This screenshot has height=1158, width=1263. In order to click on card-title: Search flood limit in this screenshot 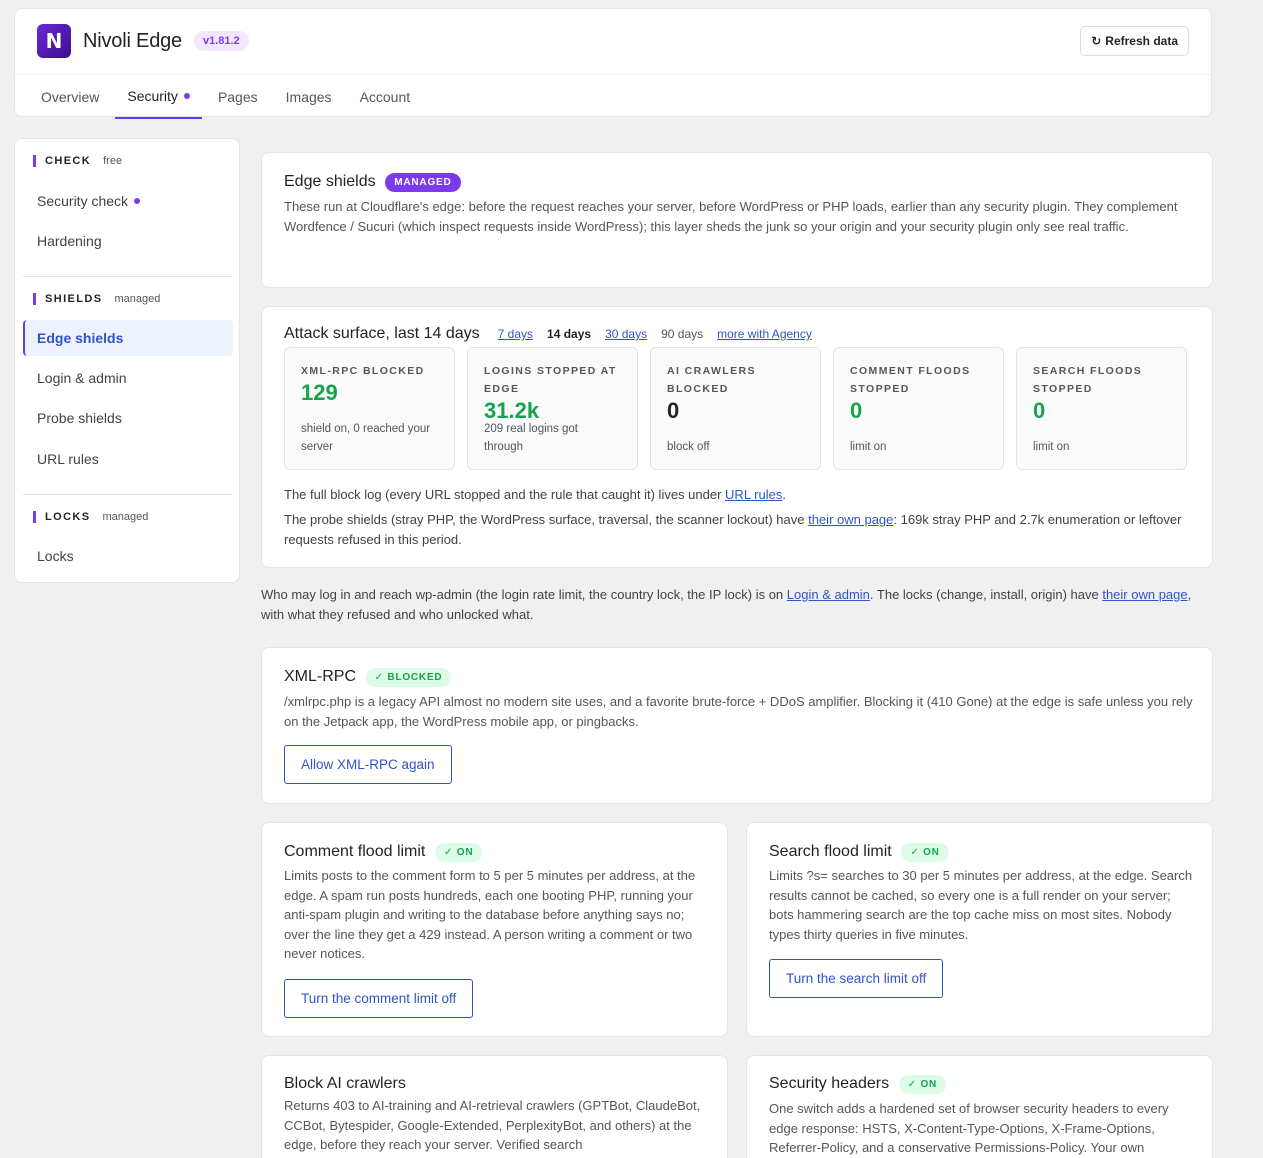, I will do `click(830, 851)`.